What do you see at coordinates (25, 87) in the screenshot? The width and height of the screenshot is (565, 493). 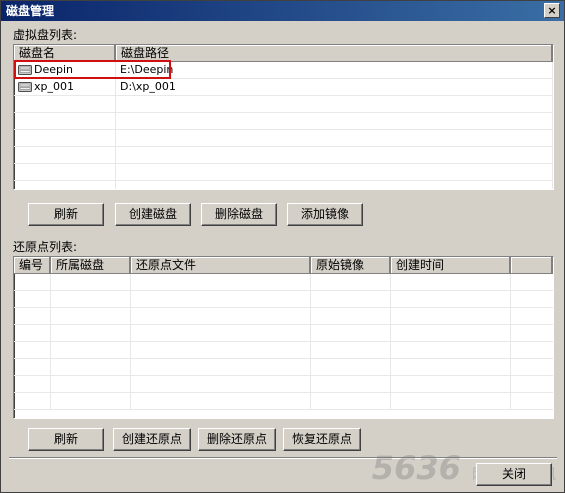 I see `disk-icon` at bounding box center [25, 87].